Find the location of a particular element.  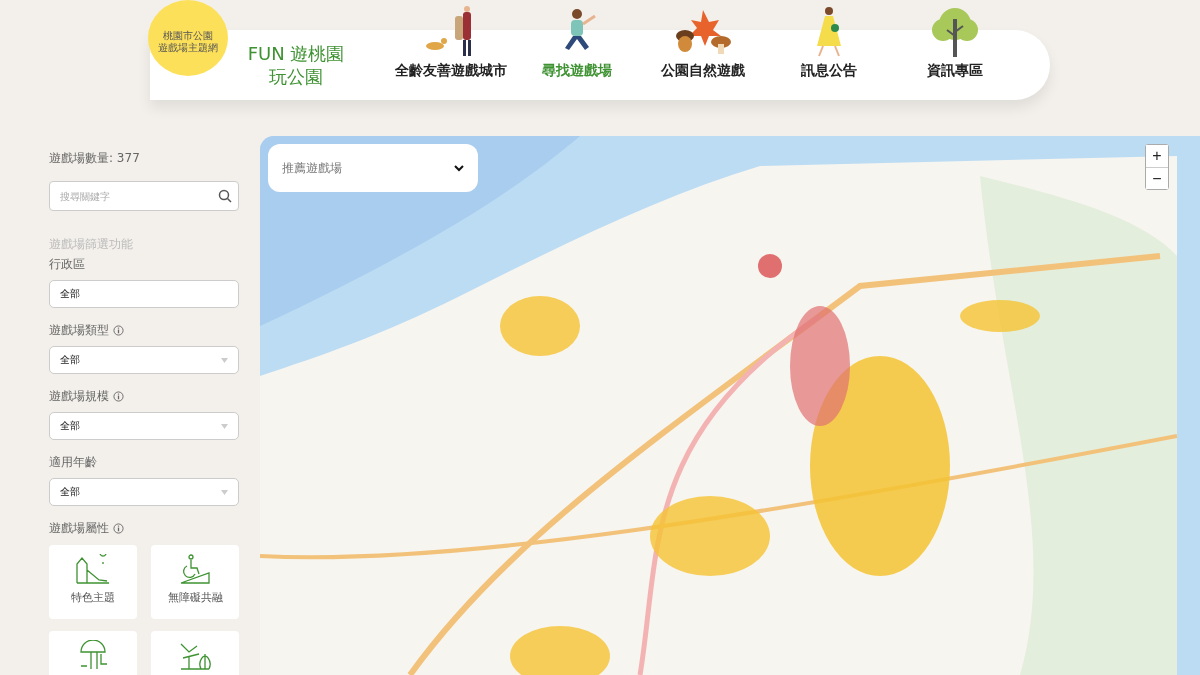

playground-count: 遊戲場數量: 377 is located at coordinates (95, 158).